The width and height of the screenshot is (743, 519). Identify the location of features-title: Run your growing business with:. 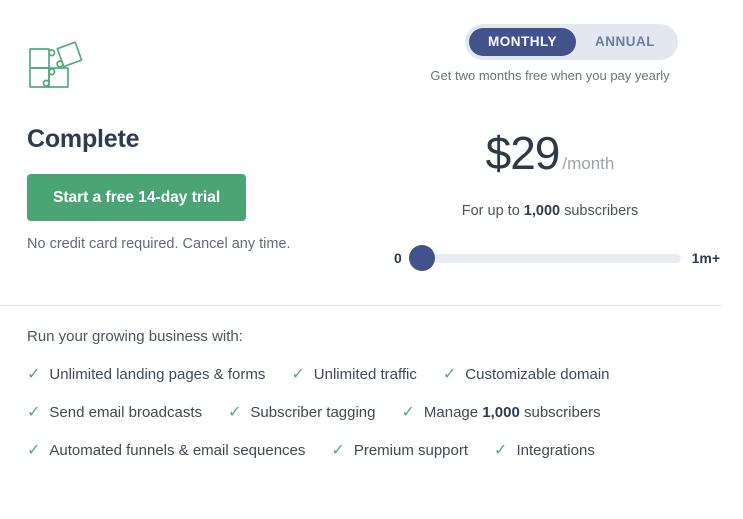
(135, 336).